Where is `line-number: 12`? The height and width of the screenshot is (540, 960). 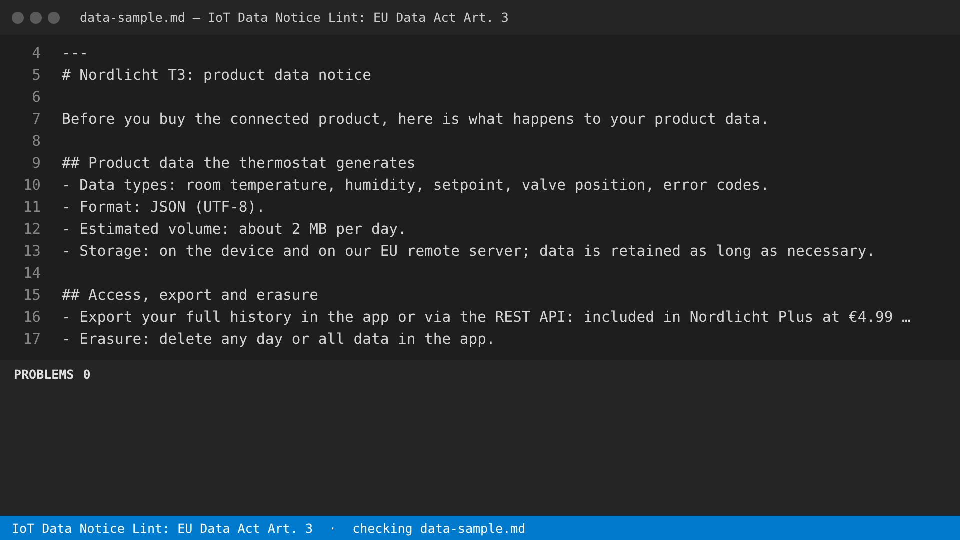 line-number: 12 is located at coordinates (31, 229).